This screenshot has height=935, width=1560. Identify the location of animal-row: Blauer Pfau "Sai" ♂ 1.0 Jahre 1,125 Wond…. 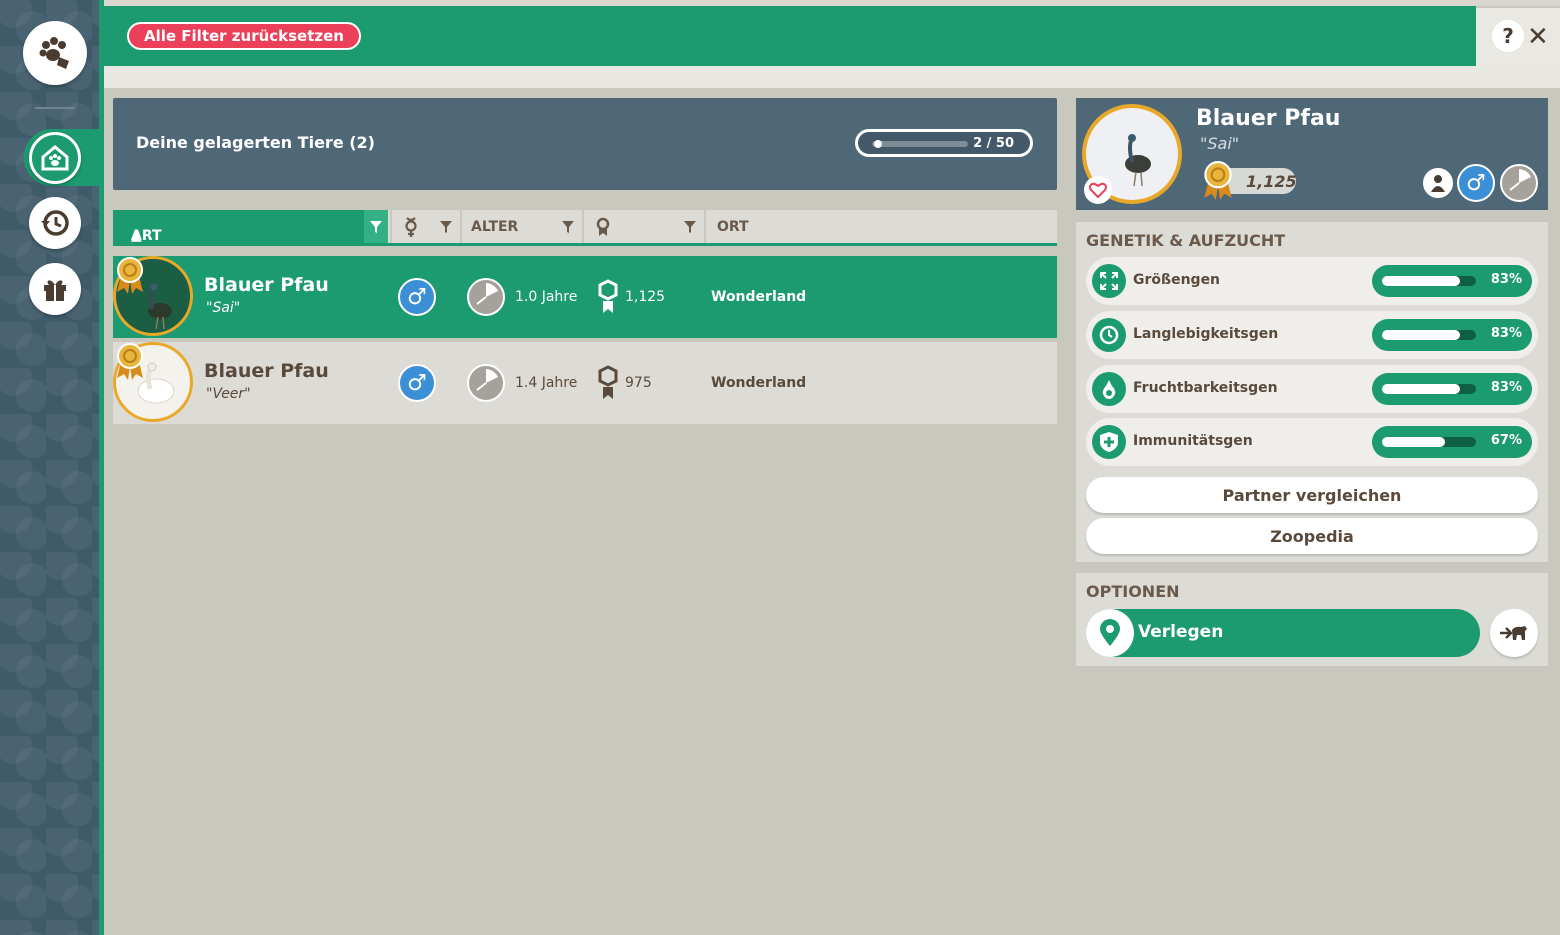
(585, 297).